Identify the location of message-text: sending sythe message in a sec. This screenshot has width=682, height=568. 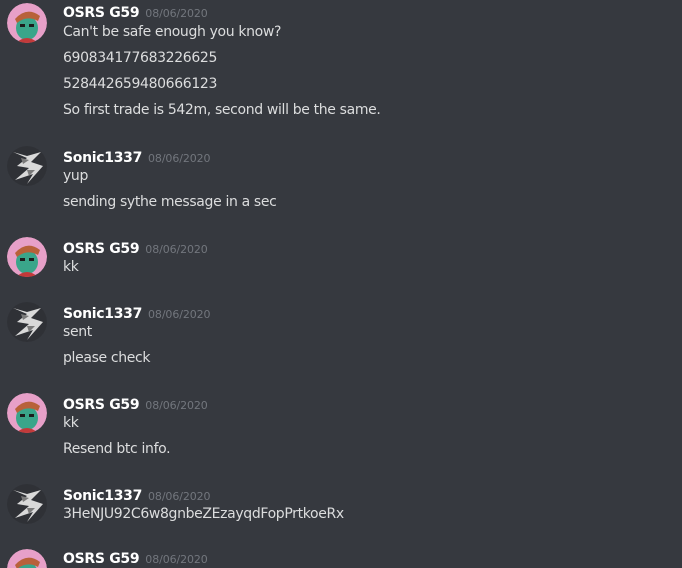
(170, 202).